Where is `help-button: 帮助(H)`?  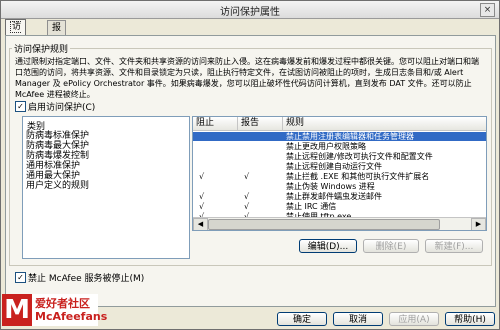 help-button: 帮助(H) is located at coordinates (470, 319).